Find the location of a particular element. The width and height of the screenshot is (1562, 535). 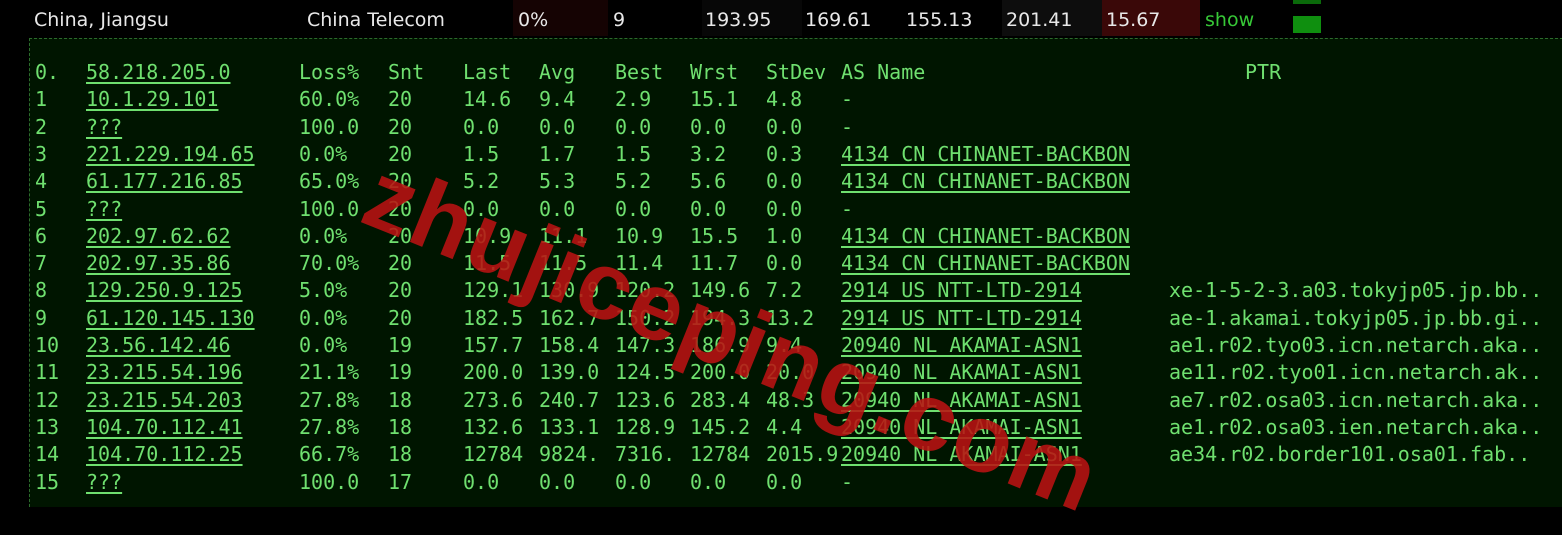

host-link: 61.120.145.130 is located at coordinates (170, 318).